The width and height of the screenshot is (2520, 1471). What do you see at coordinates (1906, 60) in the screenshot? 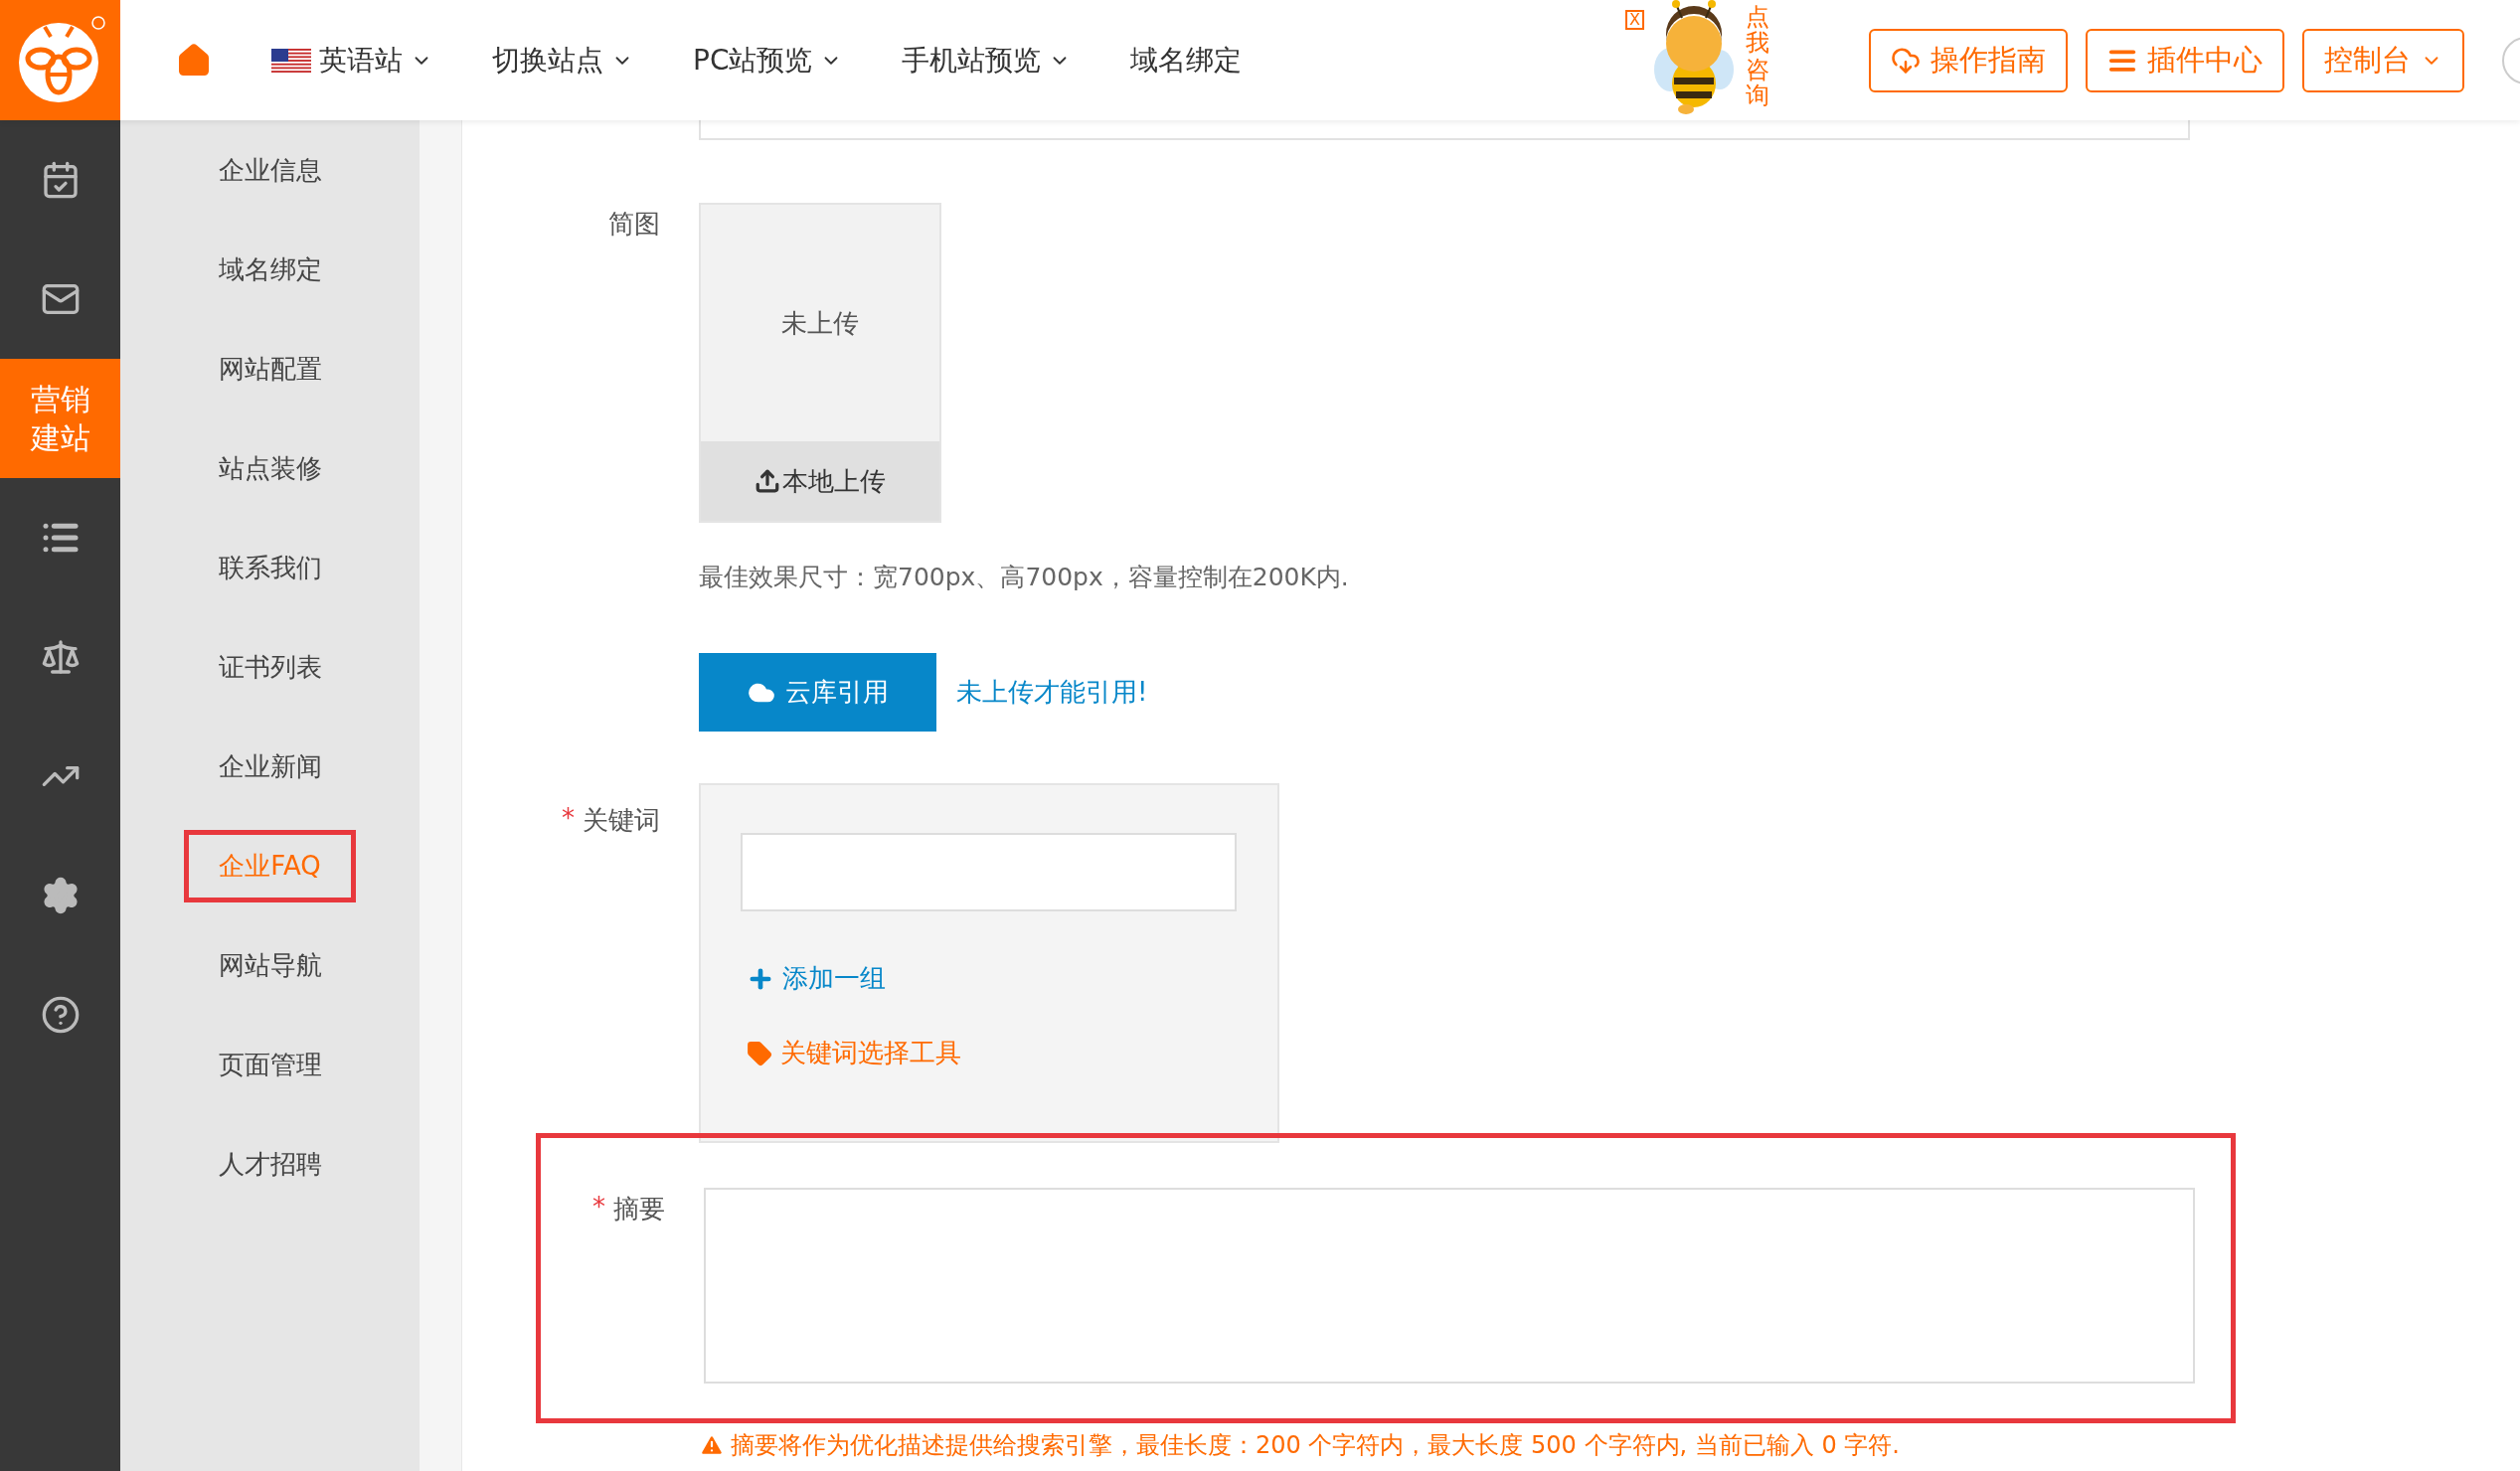
I see `cloud-download-icon` at bounding box center [1906, 60].